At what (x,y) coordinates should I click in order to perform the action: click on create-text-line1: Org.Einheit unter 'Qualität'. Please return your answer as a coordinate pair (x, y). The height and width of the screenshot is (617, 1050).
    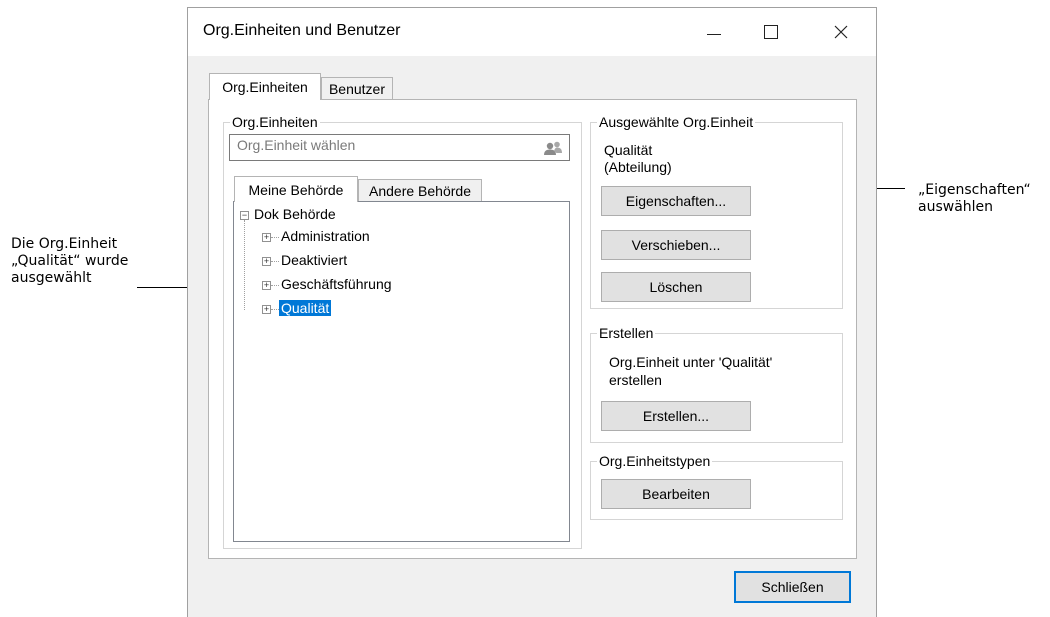
    Looking at the image, I should click on (691, 362).